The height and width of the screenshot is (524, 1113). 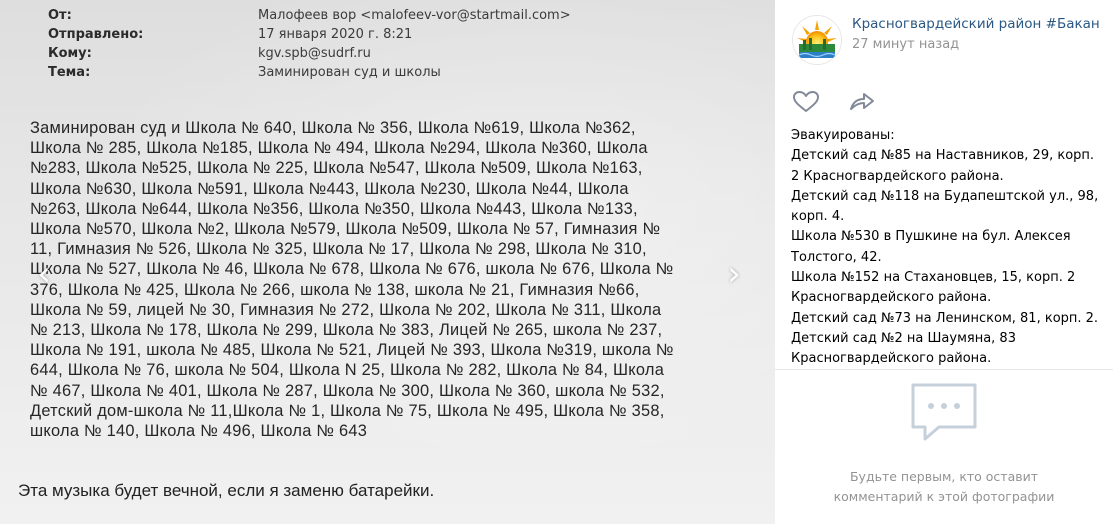 I want to click on email-header-value: 17 января 2020 г. 8:21, so click(x=335, y=34).